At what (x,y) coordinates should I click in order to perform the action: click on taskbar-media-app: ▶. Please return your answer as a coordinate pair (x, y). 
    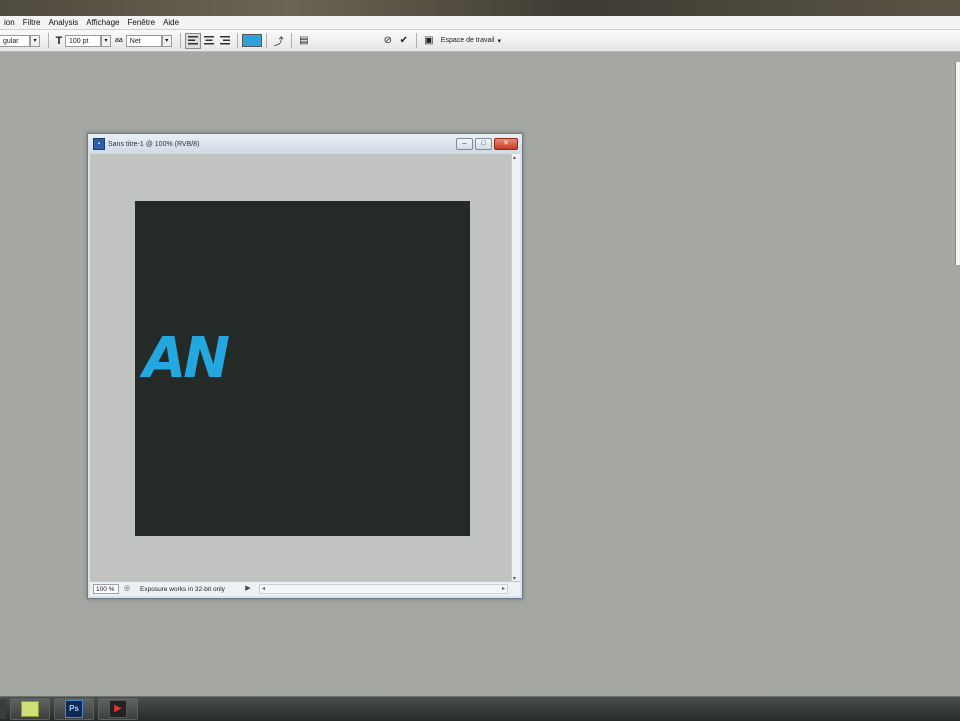
    Looking at the image, I should click on (118, 709).